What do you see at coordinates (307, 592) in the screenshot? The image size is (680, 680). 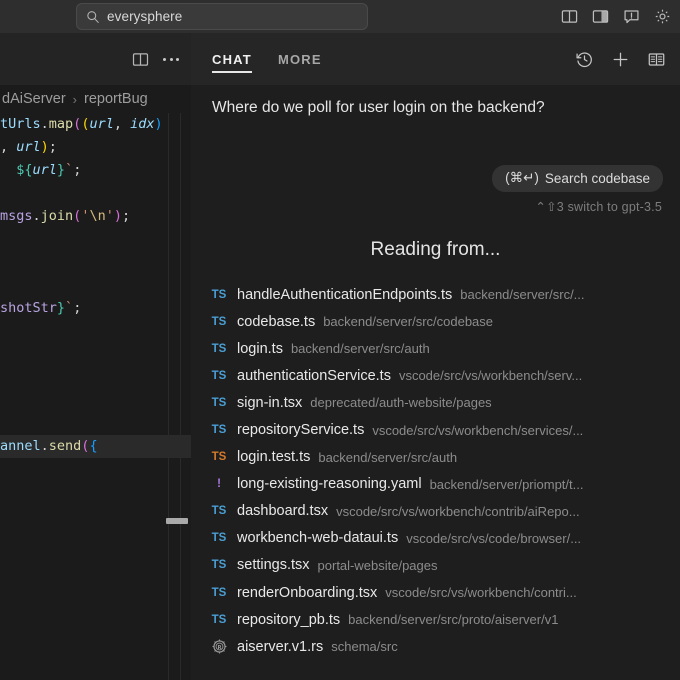 I see `file-name: renderOnboarding.tsx` at bounding box center [307, 592].